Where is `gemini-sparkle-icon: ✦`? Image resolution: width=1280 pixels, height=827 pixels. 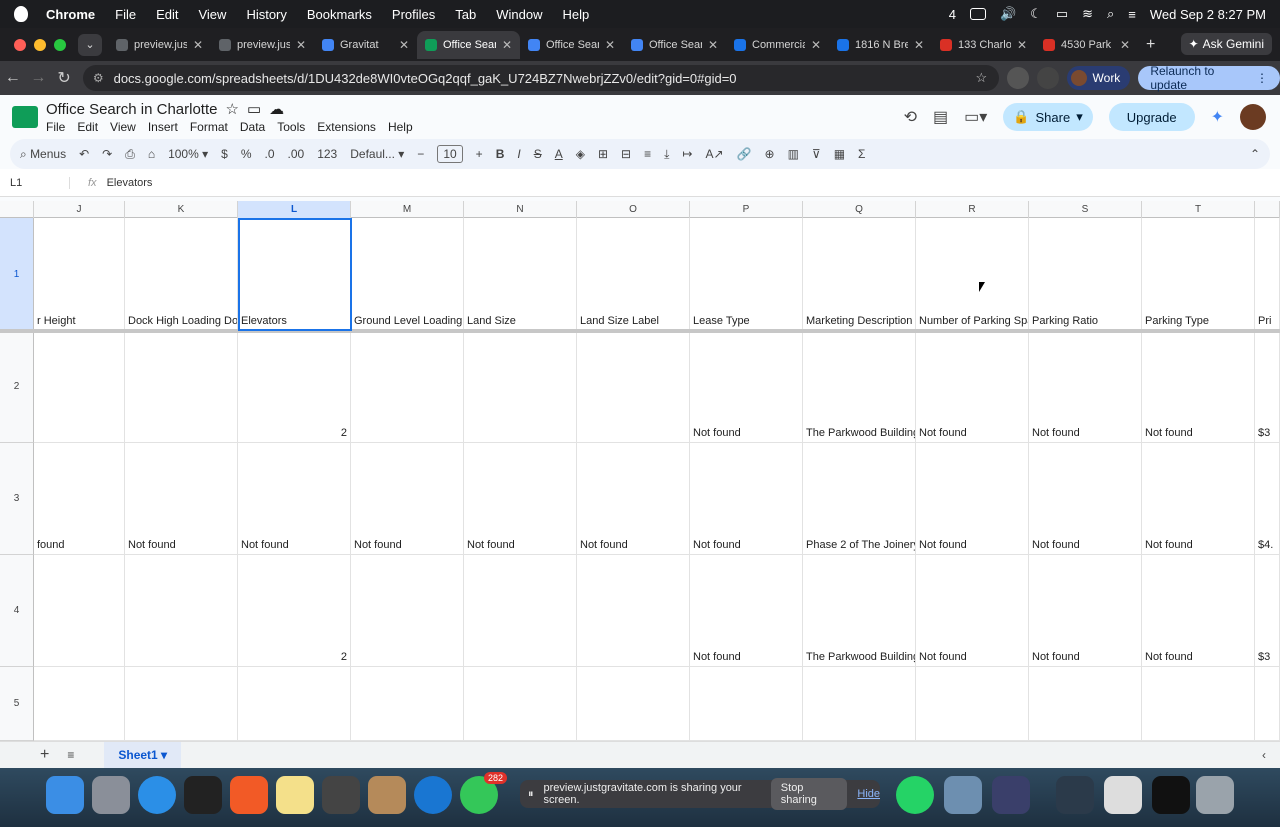 gemini-sparkle-icon: ✦ is located at coordinates (1217, 117).